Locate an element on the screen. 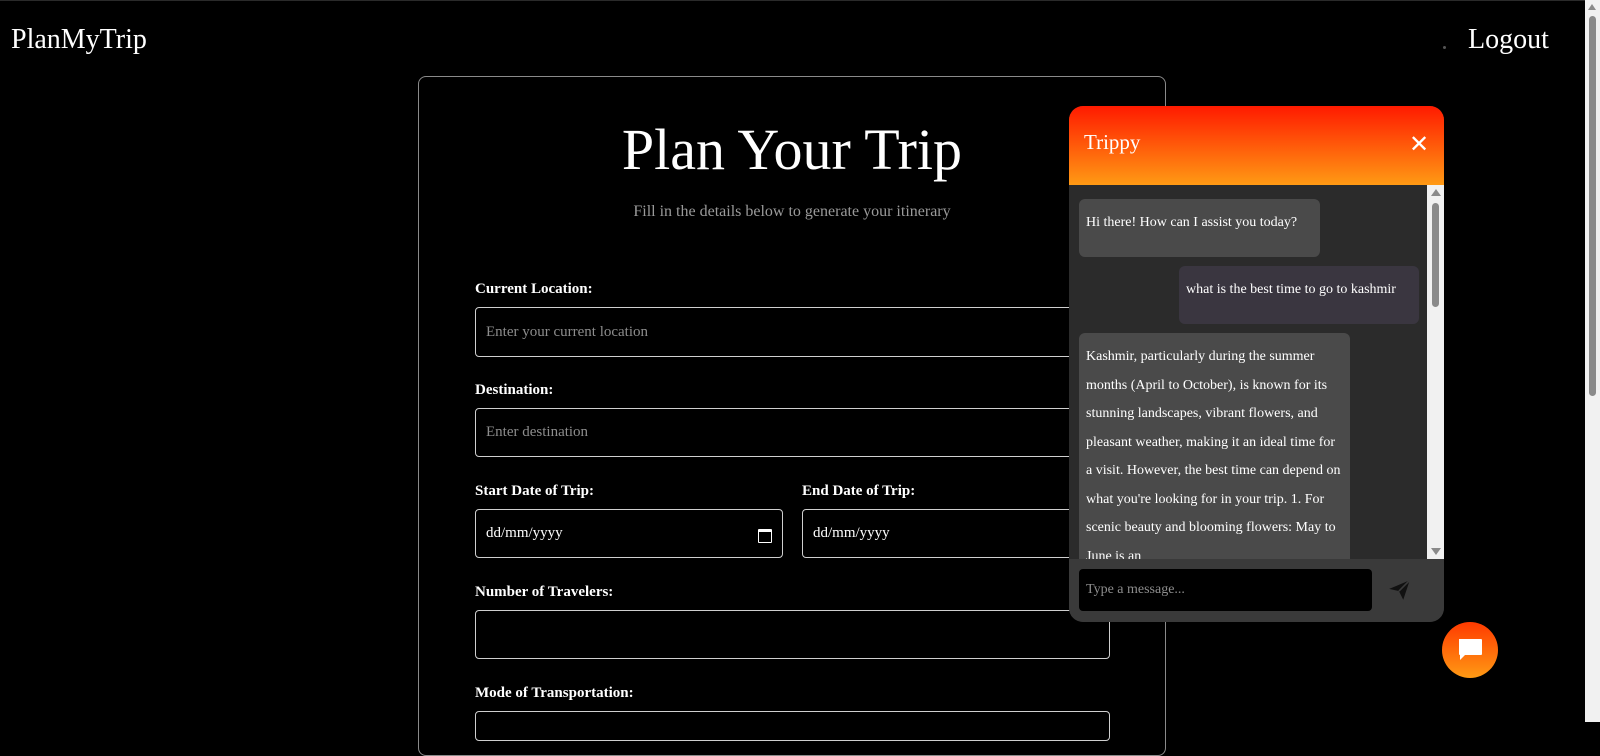 Image resolution: width=1600 pixels, height=756 pixels. brand-logo-text: PlanMyTrip is located at coordinates (79, 40).